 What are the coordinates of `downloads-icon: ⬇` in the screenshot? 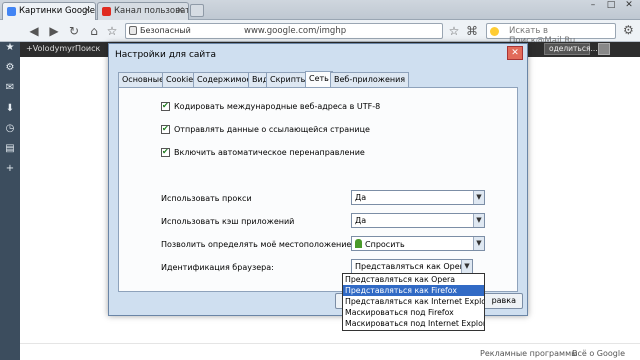 It's located at (10, 109).